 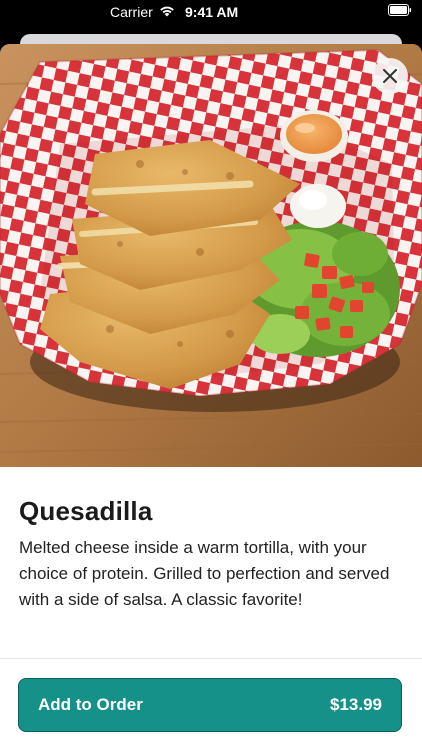 I want to click on carrier-label: Carrier, so click(x=131, y=12).